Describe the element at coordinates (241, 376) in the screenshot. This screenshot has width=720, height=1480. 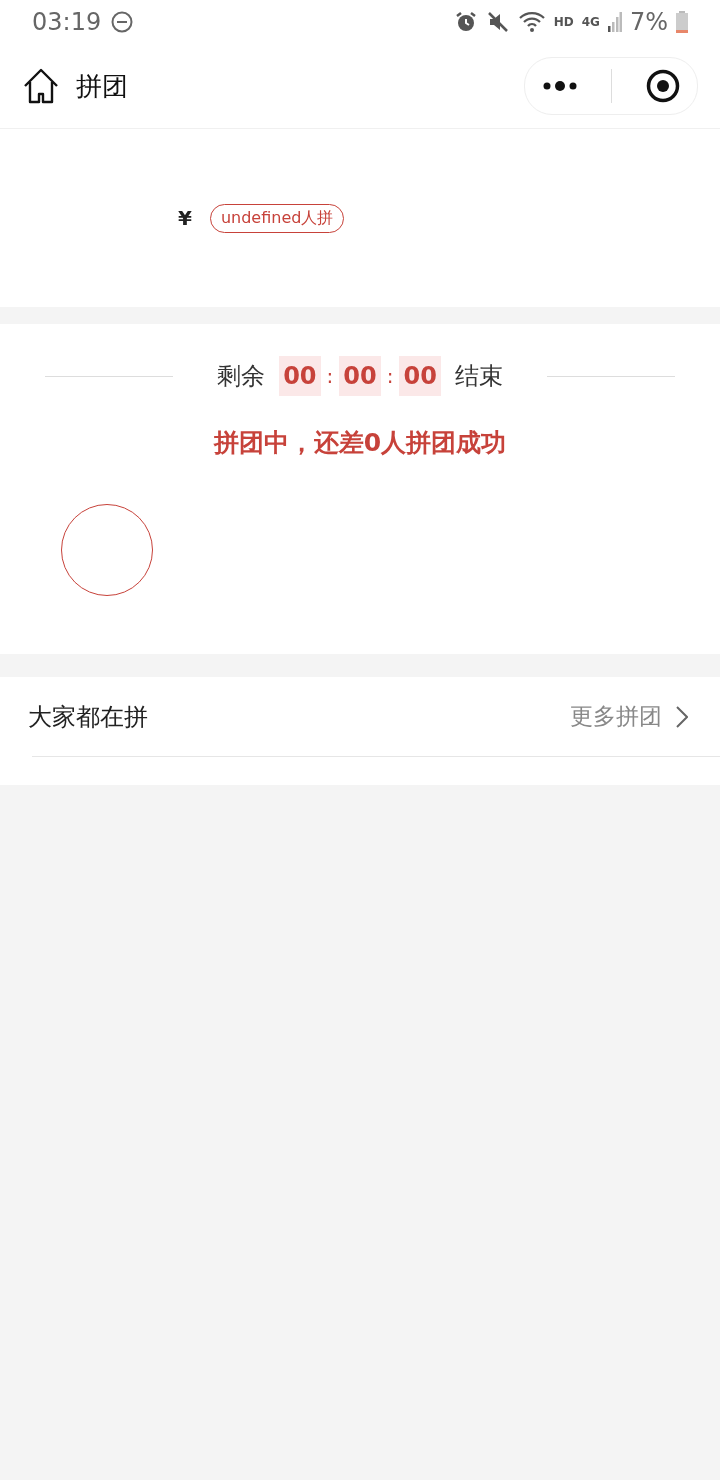
I see `countdown-prefix: 剩余` at that location.